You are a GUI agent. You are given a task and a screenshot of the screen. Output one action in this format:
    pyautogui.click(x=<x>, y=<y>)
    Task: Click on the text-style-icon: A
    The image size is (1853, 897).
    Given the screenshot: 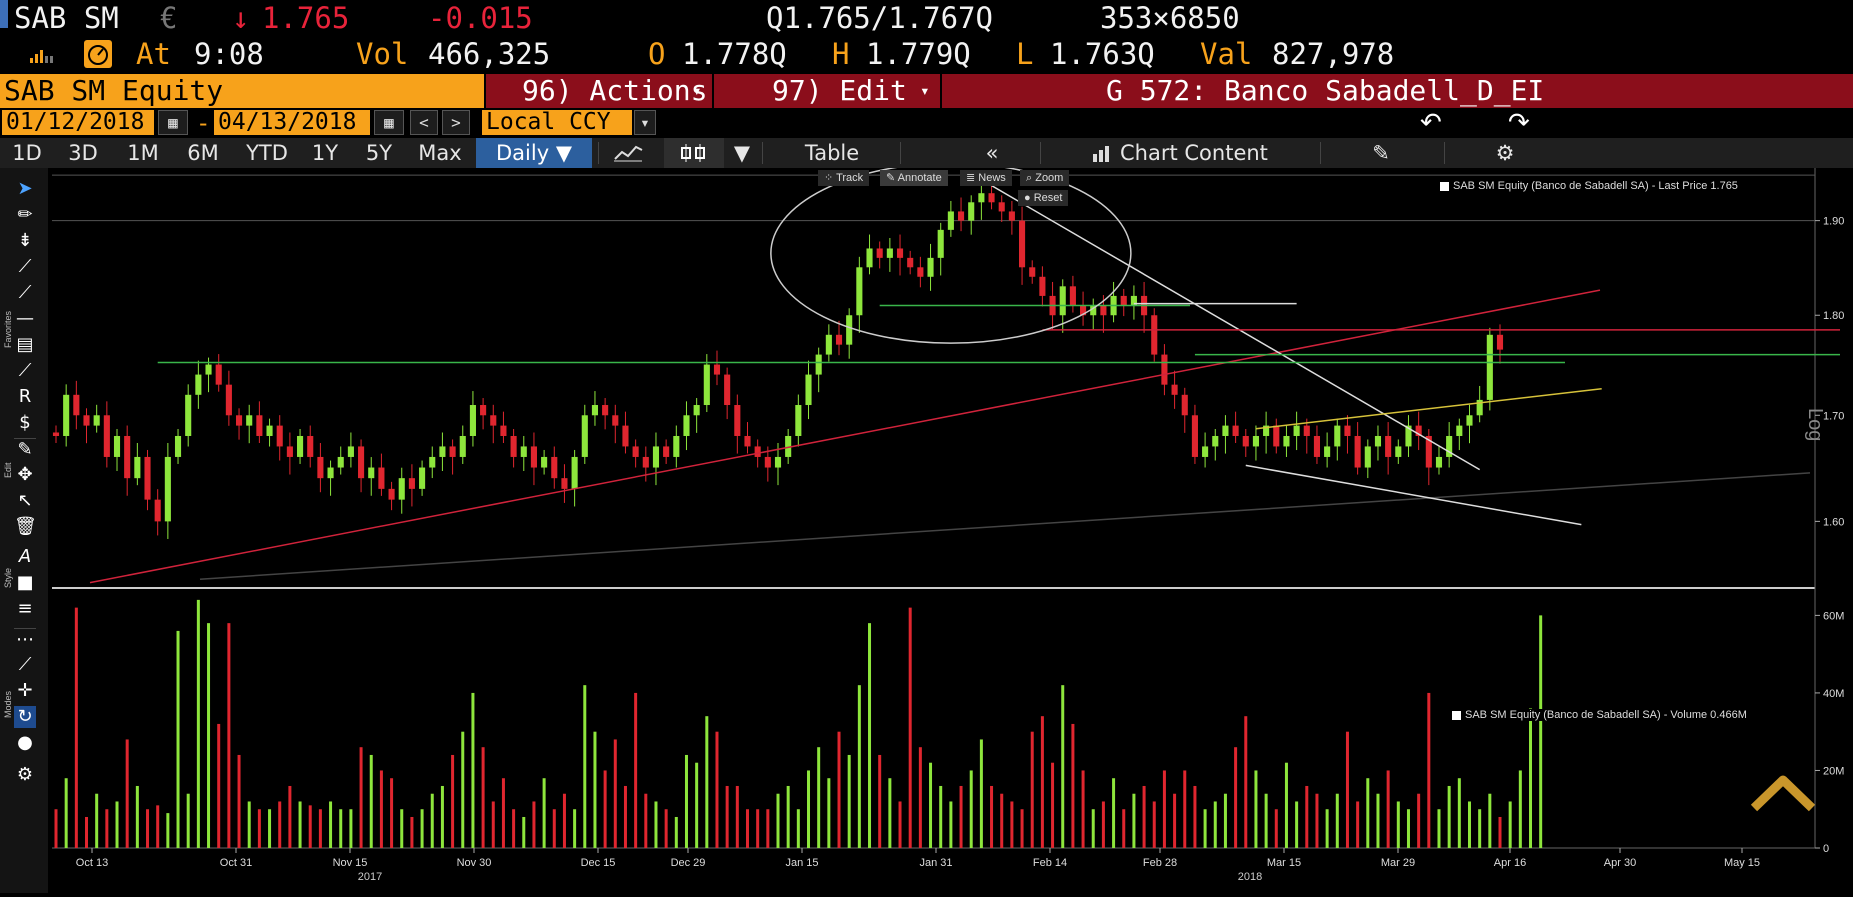 What is the action you would take?
    pyautogui.click(x=25, y=557)
    